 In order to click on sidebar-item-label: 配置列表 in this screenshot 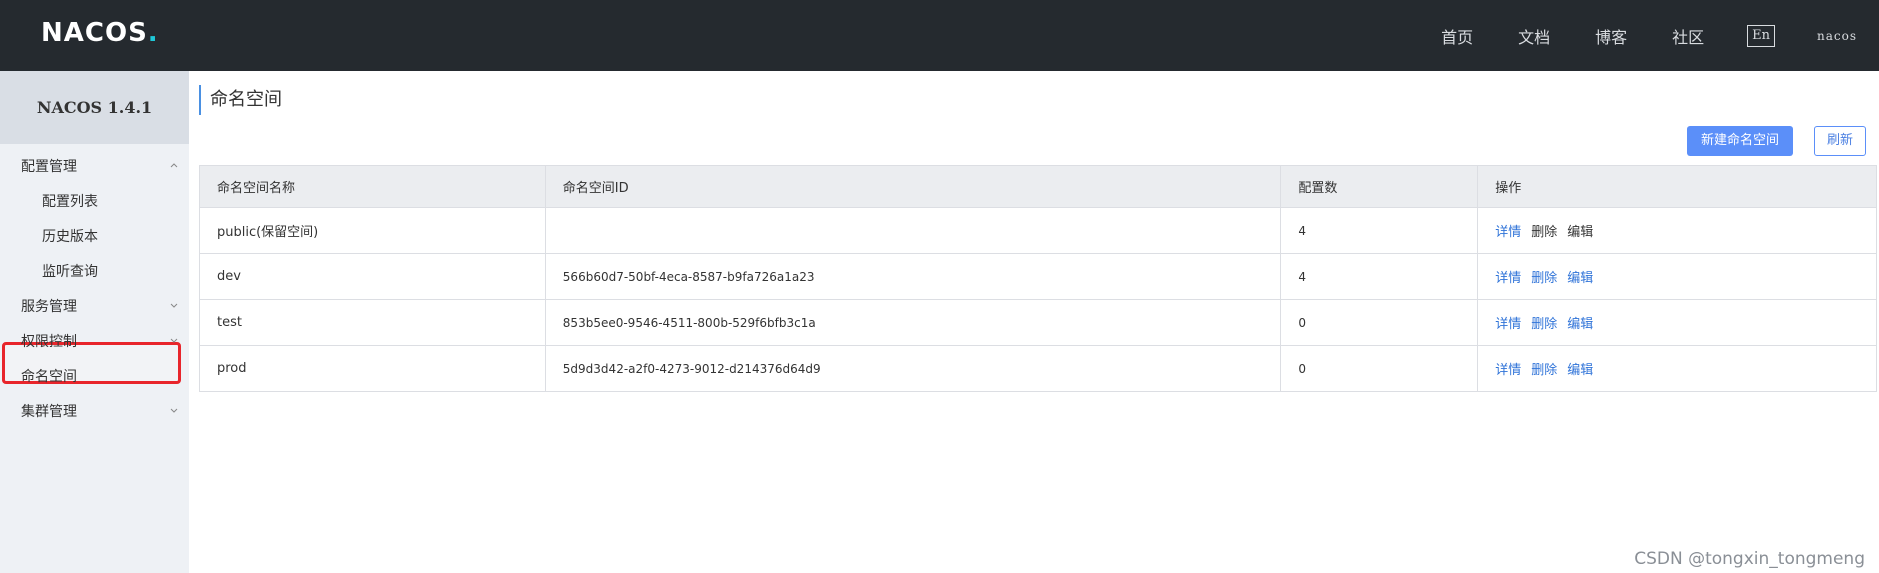, I will do `click(70, 202)`.